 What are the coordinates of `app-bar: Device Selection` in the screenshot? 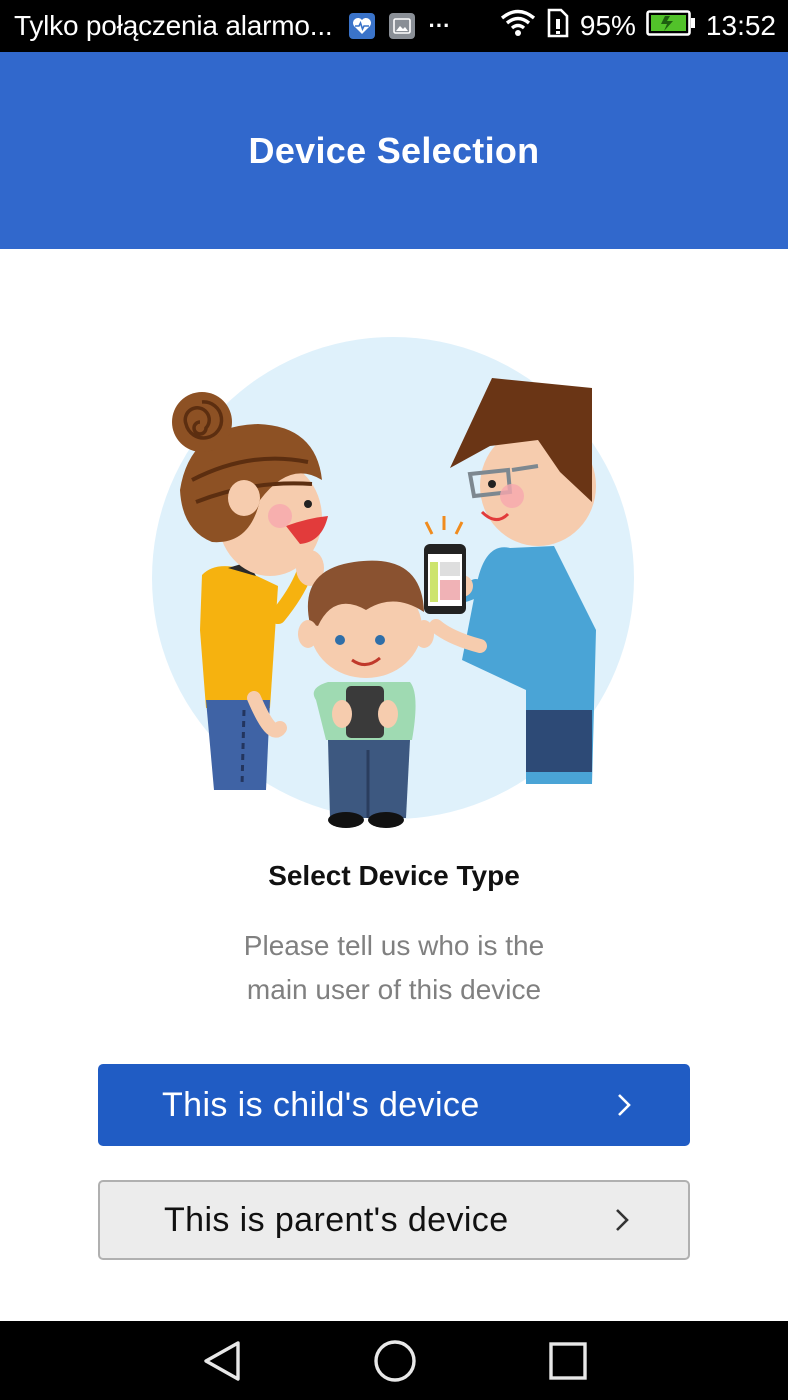 It's located at (394, 150).